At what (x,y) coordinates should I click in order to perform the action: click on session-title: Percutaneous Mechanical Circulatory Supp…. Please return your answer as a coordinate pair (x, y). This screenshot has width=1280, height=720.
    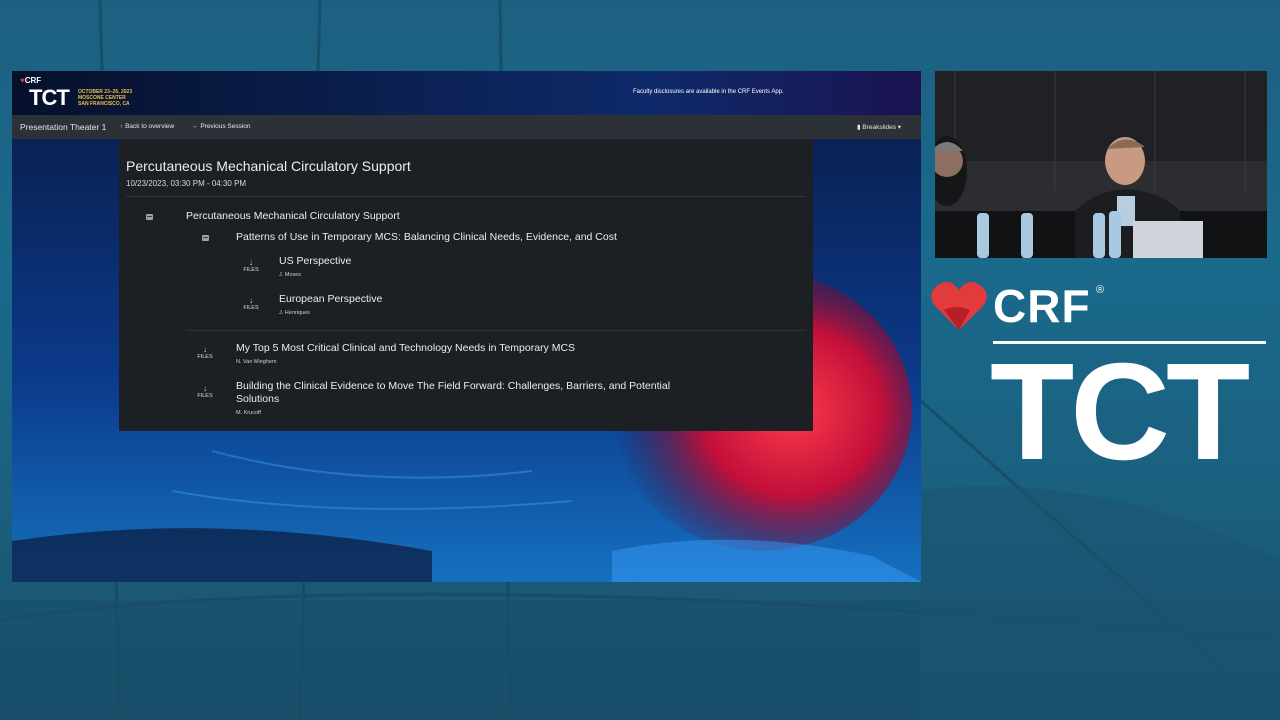
    Looking at the image, I should click on (268, 166).